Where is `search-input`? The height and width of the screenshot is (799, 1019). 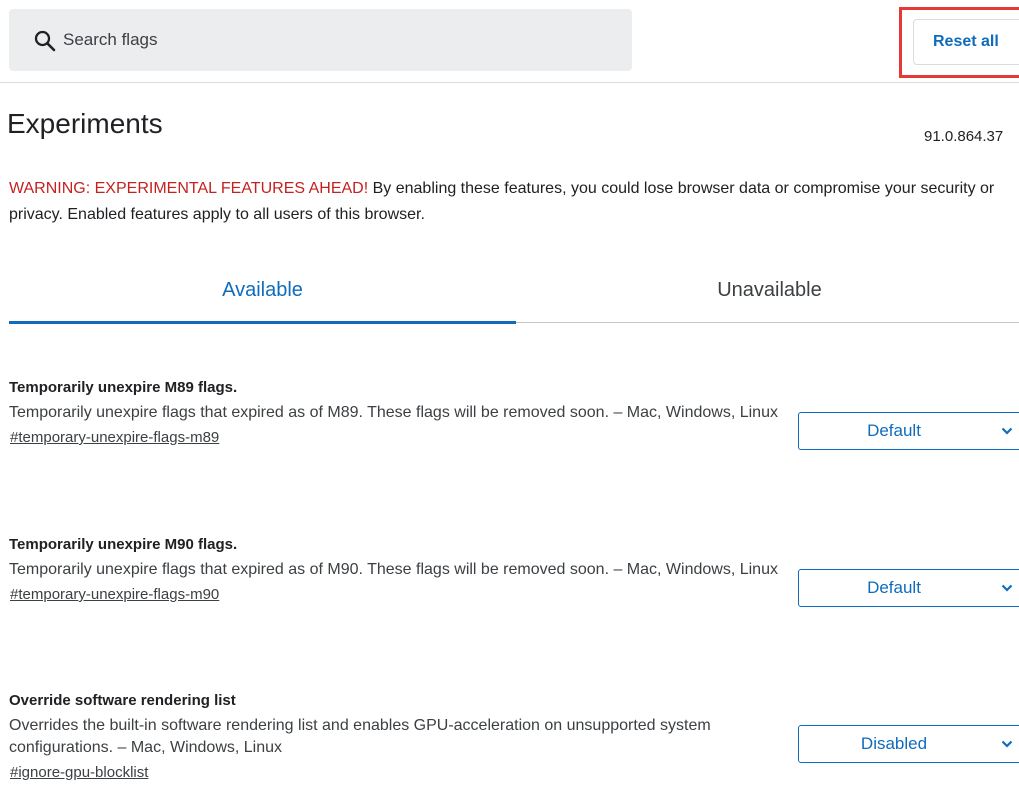
search-input is located at coordinates (333, 40).